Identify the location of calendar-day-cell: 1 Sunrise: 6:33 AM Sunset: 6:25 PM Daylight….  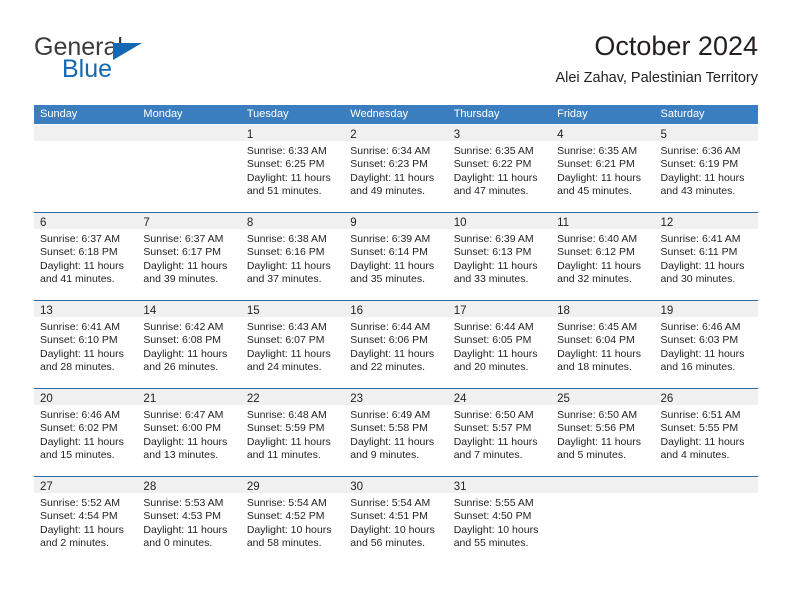
(292, 168).